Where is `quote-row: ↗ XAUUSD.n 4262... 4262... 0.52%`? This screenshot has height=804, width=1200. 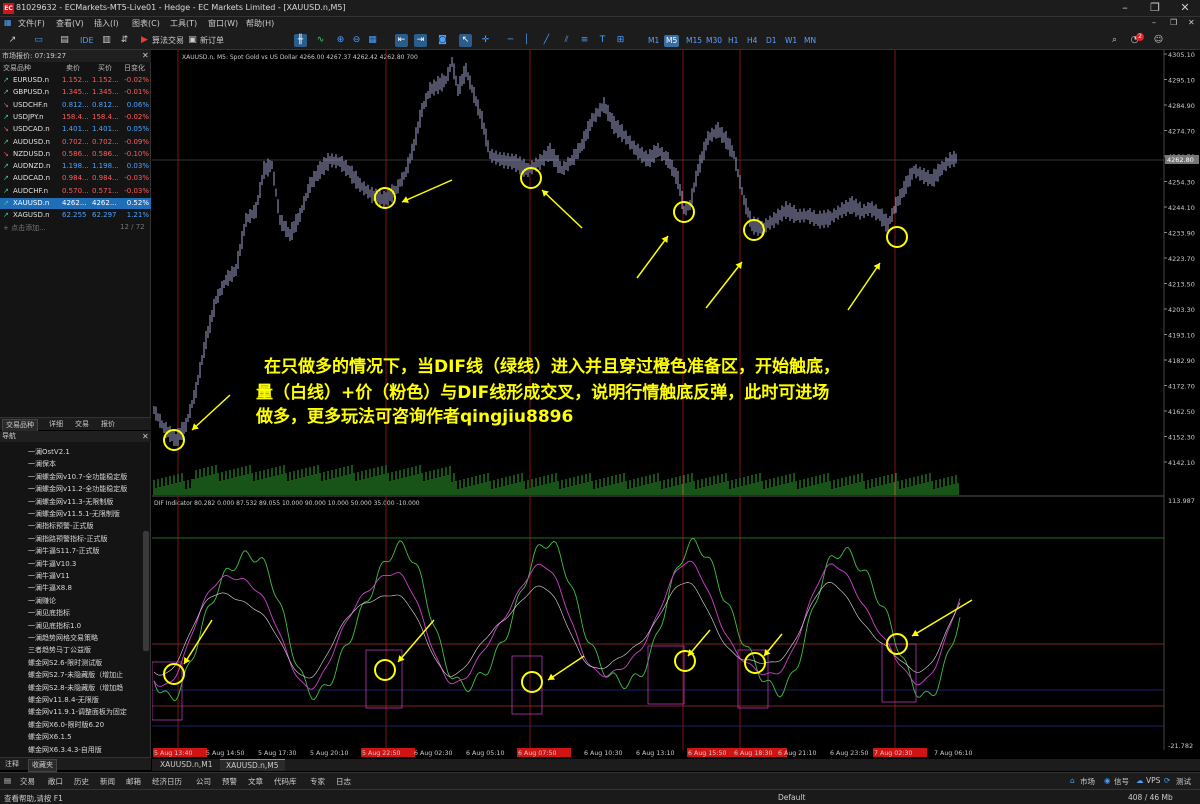
quote-row: ↗ XAUUSD.n 4262... 4262... 0.52% is located at coordinates (75, 203).